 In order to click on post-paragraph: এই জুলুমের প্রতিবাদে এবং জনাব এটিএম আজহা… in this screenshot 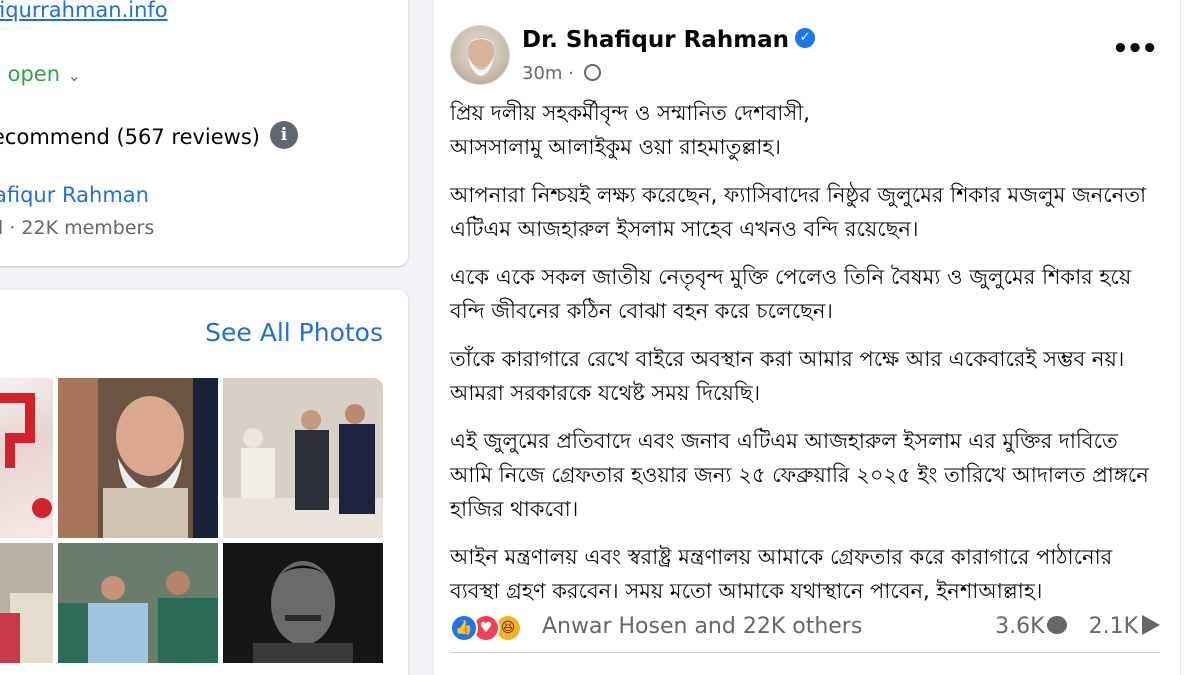, I will do `click(799, 475)`.